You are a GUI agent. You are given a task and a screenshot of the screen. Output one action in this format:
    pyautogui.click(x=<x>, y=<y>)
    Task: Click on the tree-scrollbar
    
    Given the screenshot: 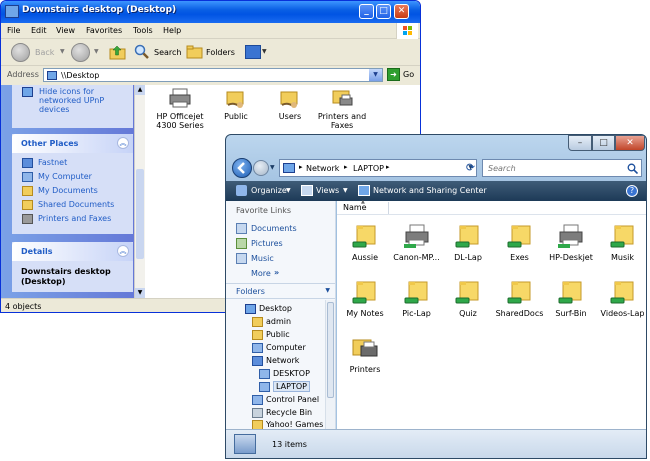 What is the action you would take?
    pyautogui.click(x=330, y=364)
    